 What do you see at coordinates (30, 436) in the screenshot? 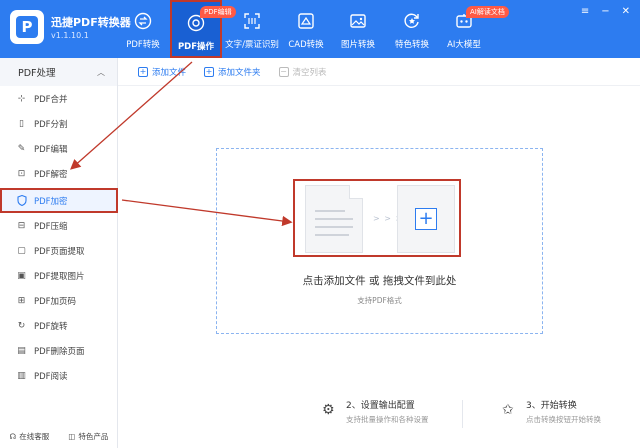
I see `online-service-button: ☊ 在线客服` at bounding box center [30, 436].